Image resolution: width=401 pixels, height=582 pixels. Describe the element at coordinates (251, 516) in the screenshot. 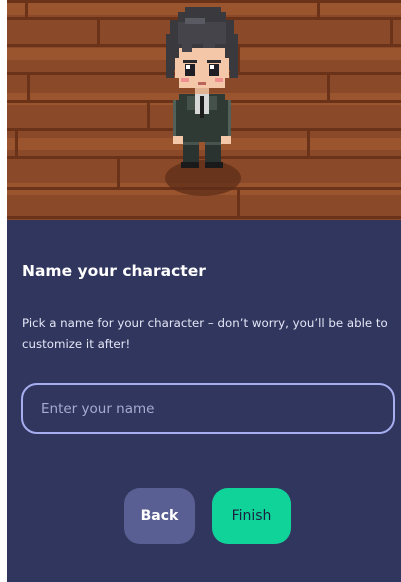

I see `finish-button: Finish` at that location.